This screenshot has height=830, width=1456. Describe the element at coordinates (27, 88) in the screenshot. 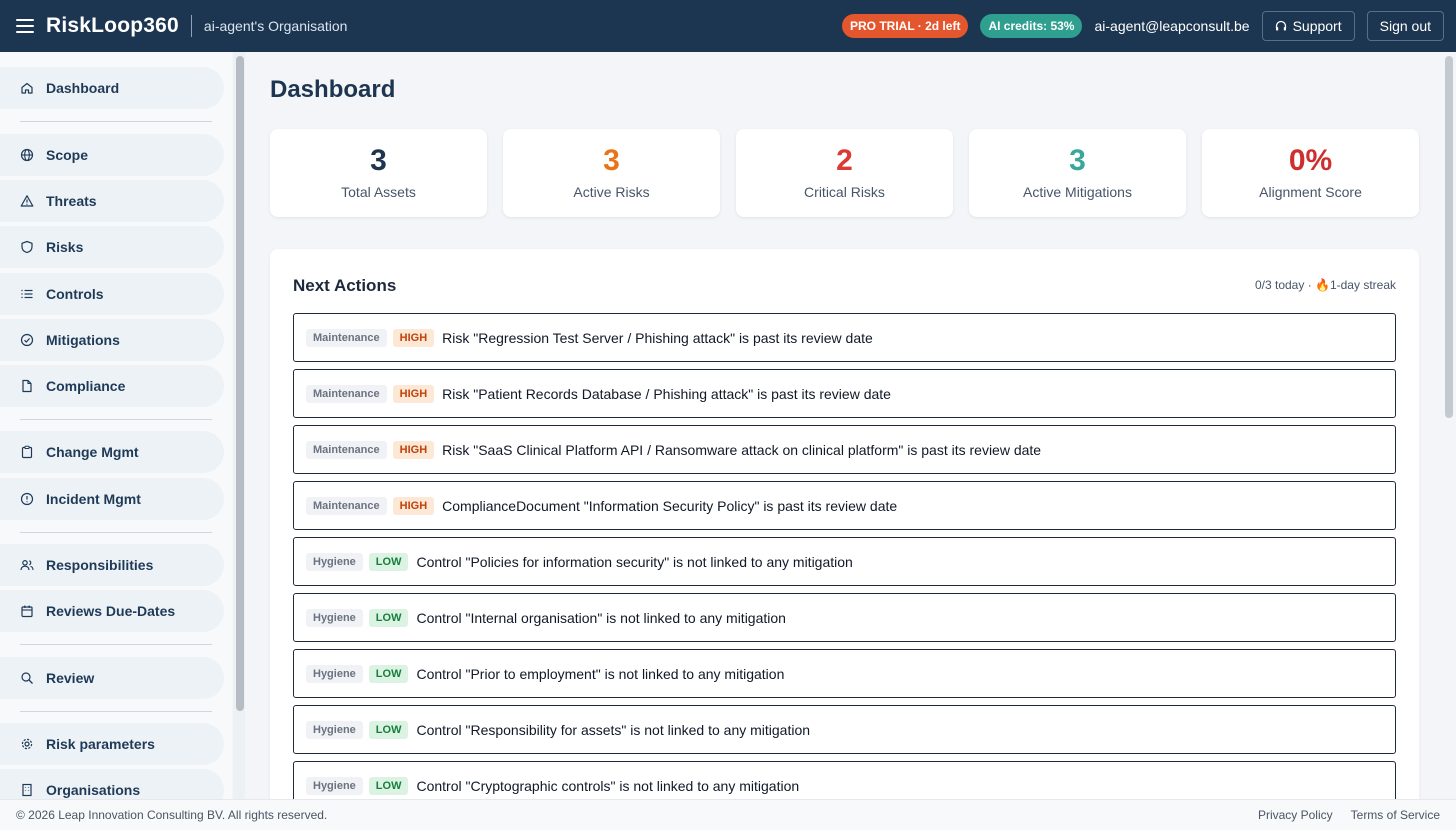

I see `home-icon` at that location.